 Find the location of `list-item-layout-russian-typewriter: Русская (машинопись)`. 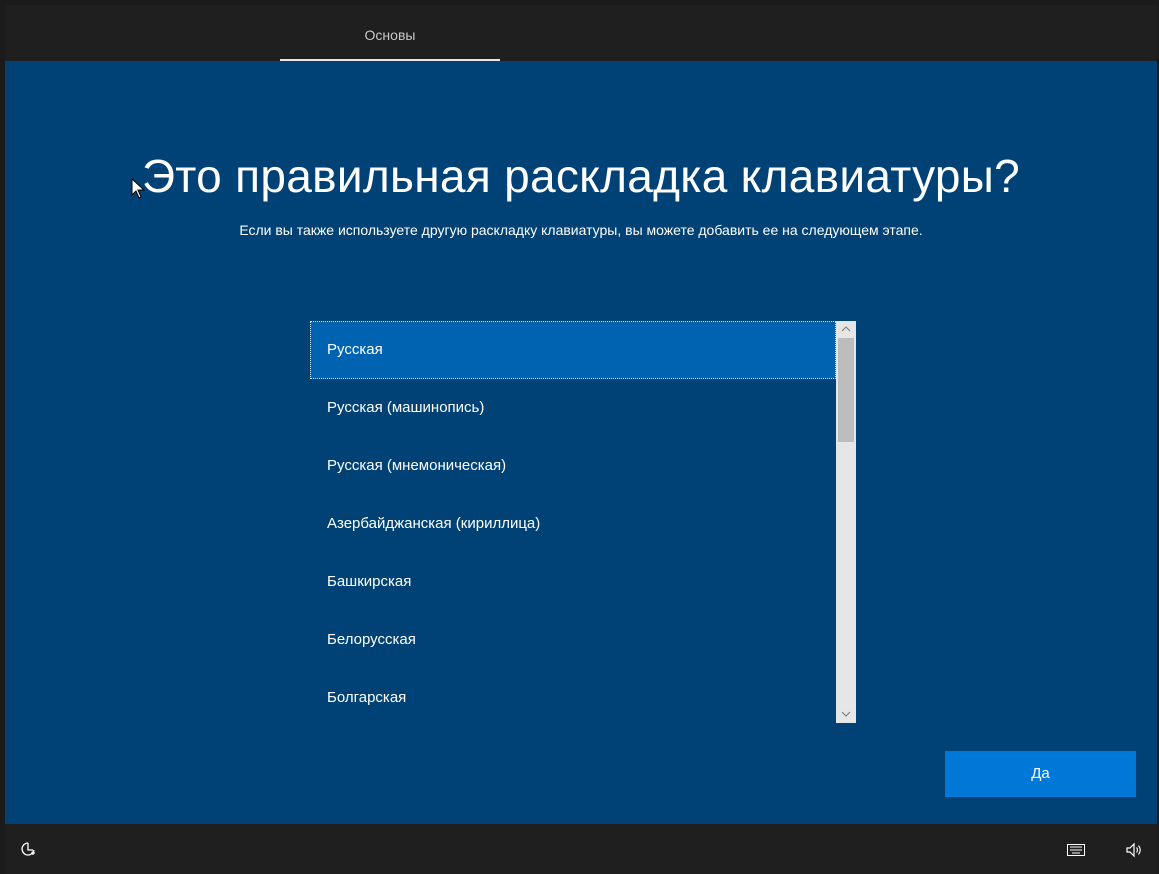

list-item-layout-russian-typewriter: Русская (машинопись) is located at coordinates (573, 408).